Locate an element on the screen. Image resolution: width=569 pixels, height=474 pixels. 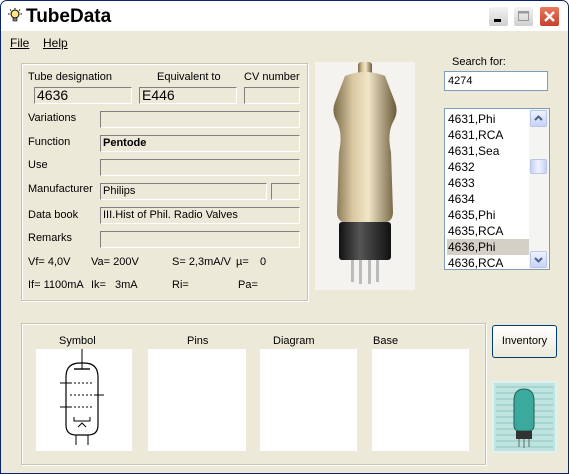
spec-vf: Vf= 4,0V is located at coordinates (49, 262).